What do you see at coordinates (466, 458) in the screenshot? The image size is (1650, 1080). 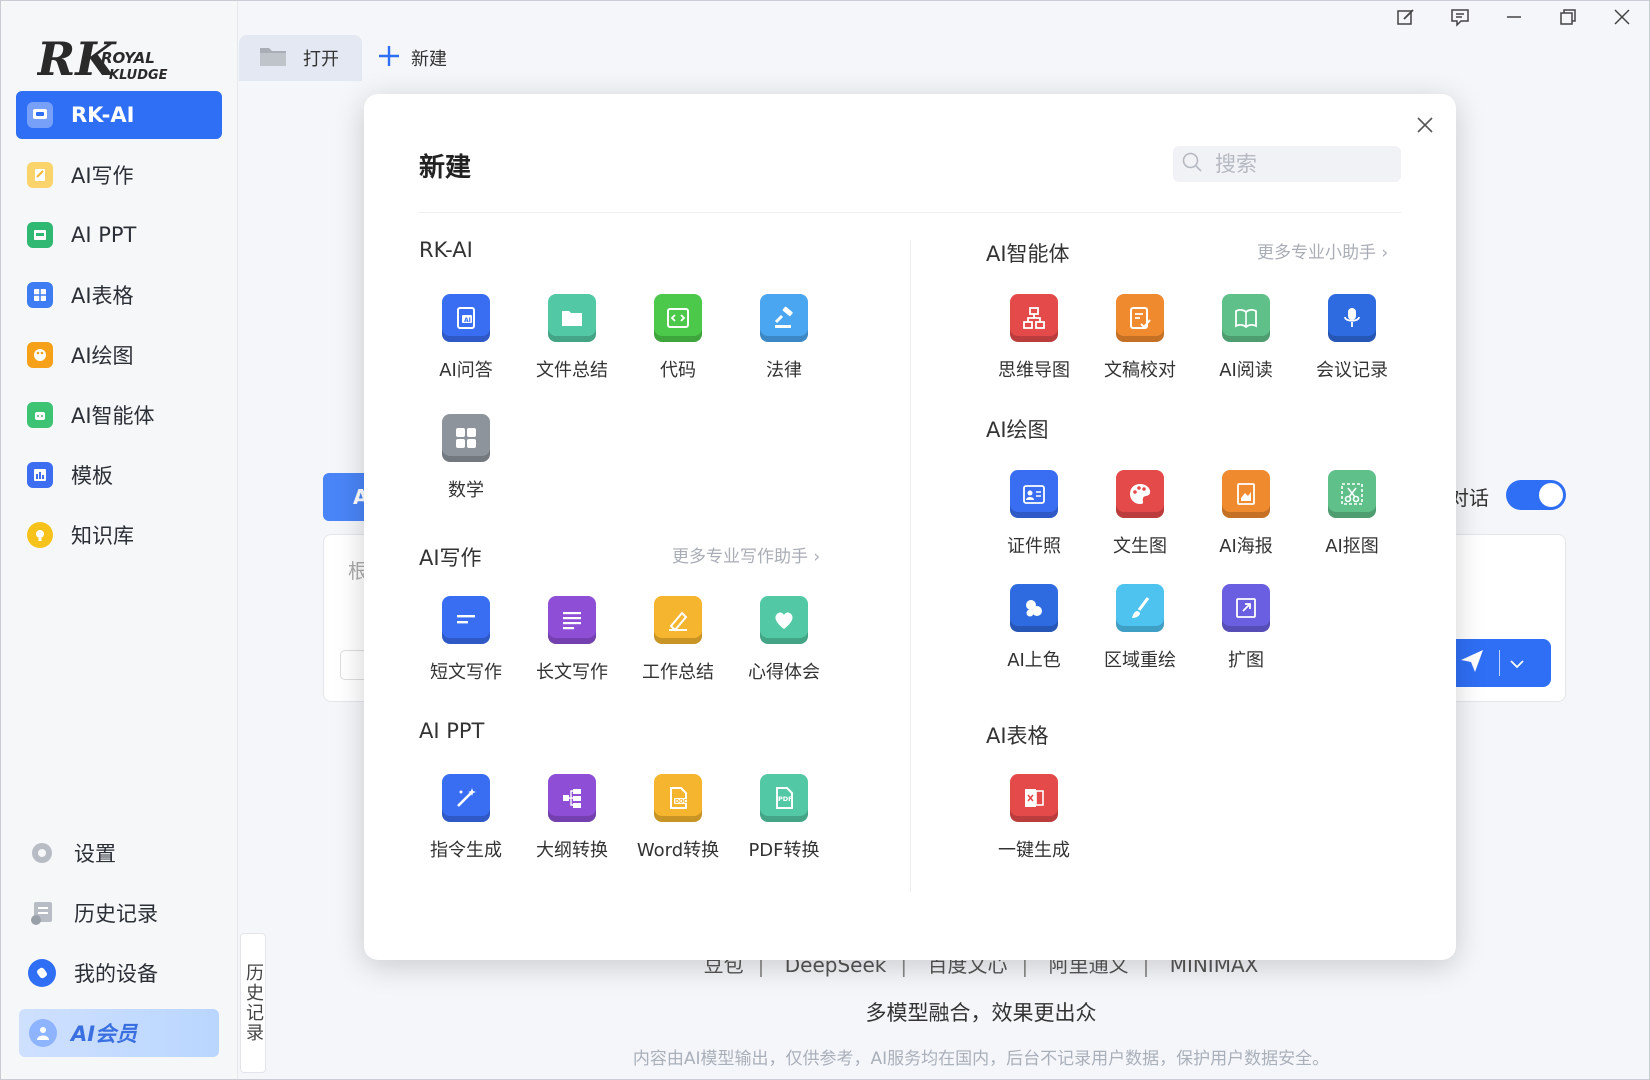 I see `tool-math: 数学` at bounding box center [466, 458].